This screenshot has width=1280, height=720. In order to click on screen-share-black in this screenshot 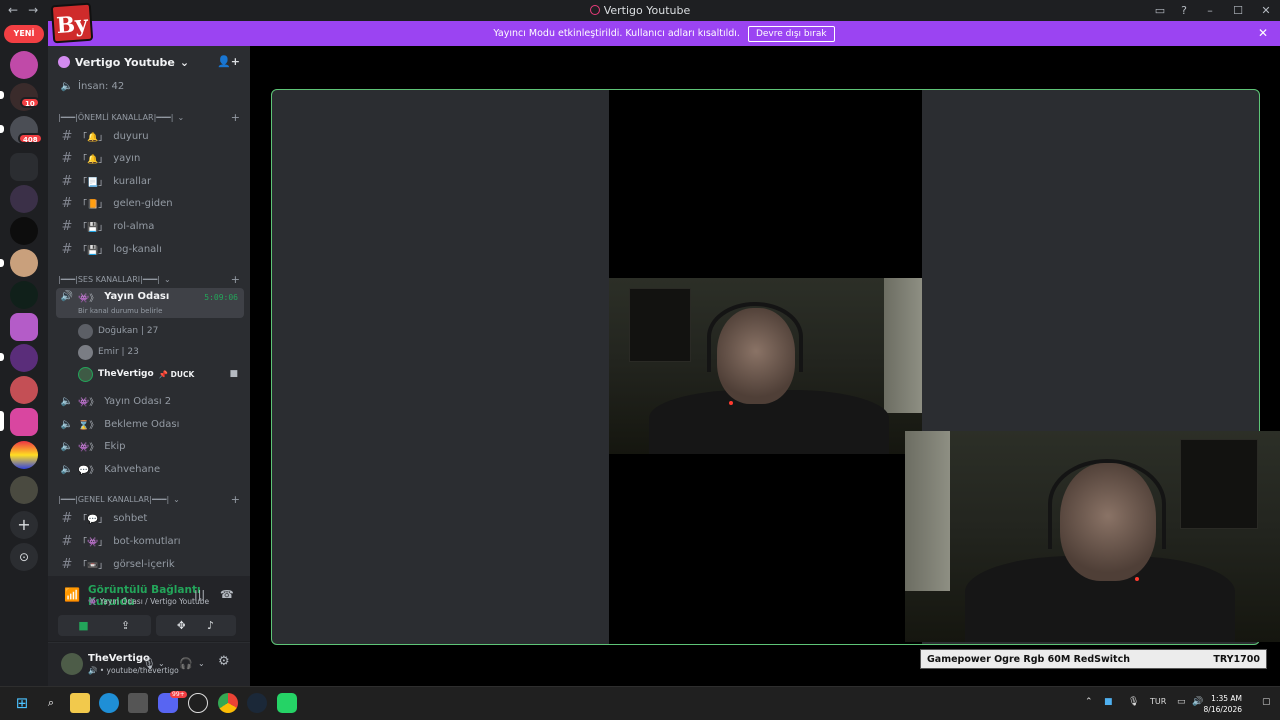, I will do `click(765, 549)`.